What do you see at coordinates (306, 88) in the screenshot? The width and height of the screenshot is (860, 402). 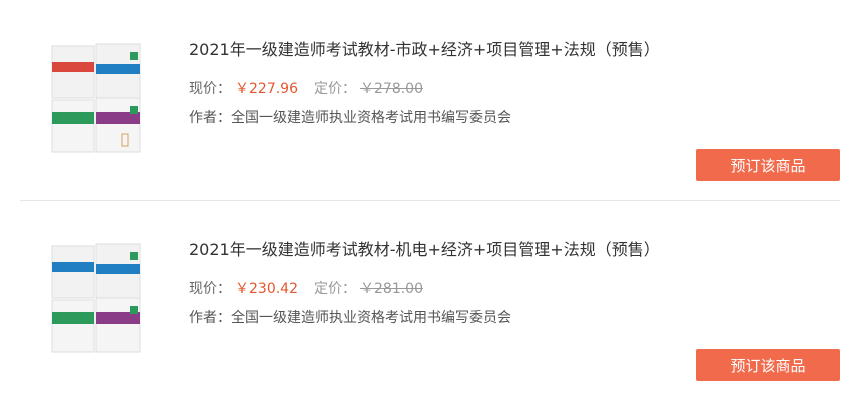 I see `price-row: 现价： ￥227.96 定价： ￥278.00` at bounding box center [306, 88].